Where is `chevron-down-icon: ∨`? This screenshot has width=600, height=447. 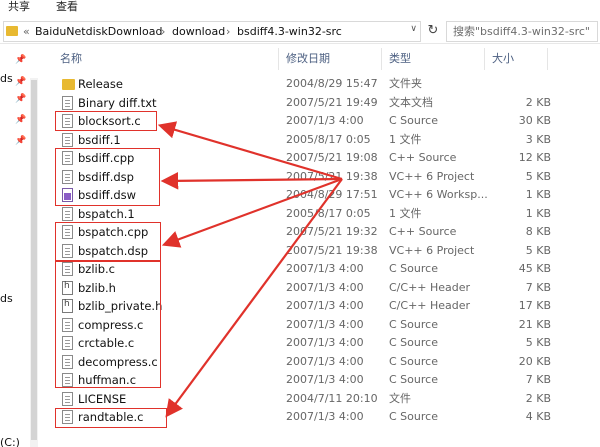 chevron-down-icon: ∨ is located at coordinates (413, 29).